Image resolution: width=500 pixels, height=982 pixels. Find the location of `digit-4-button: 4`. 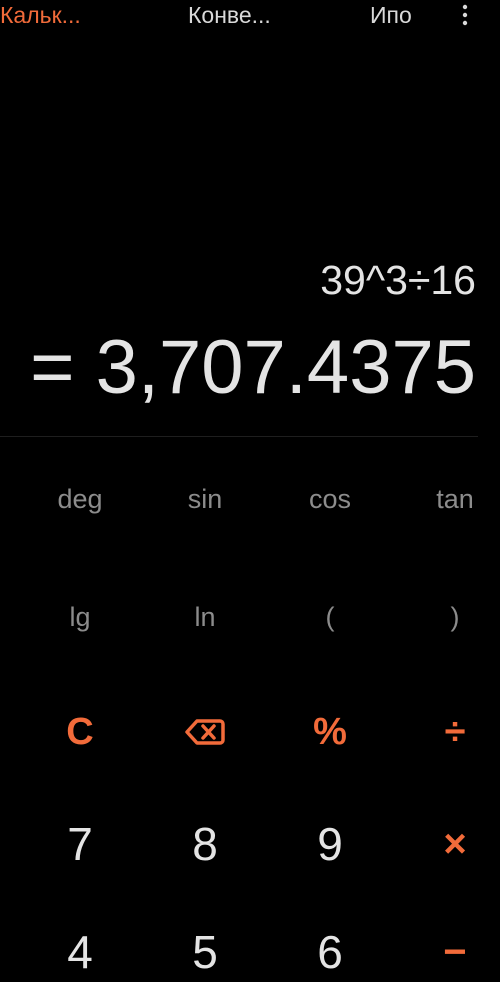

digit-4-button: 4 is located at coordinates (80, 952).